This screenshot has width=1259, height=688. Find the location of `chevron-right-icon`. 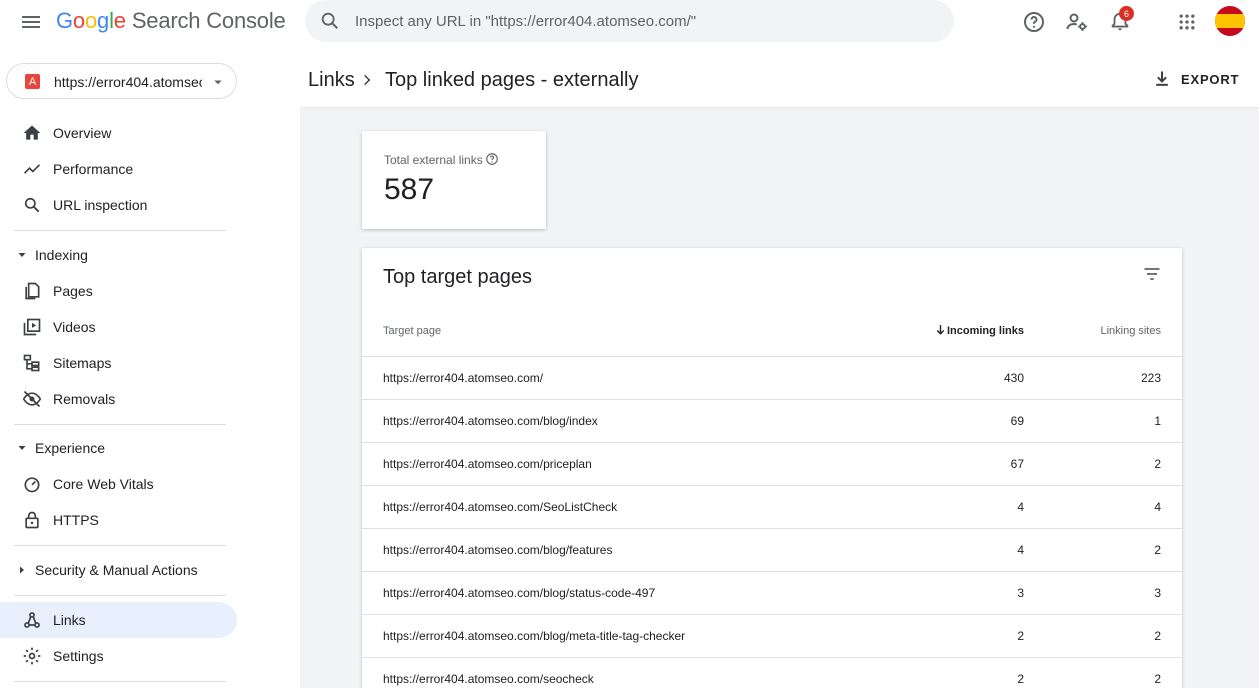

chevron-right-icon is located at coordinates (367, 82).